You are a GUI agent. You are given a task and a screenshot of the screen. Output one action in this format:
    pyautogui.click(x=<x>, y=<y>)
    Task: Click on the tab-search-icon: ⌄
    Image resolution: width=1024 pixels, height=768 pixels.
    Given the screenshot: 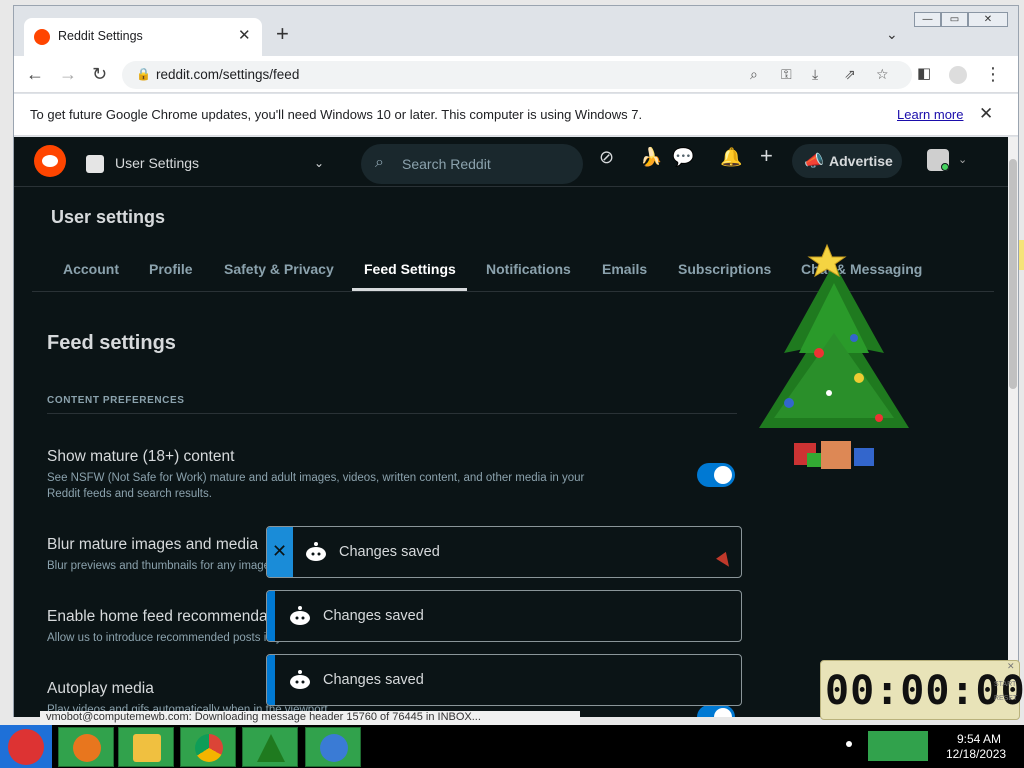 What is the action you would take?
    pyautogui.click(x=892, y=34)
    